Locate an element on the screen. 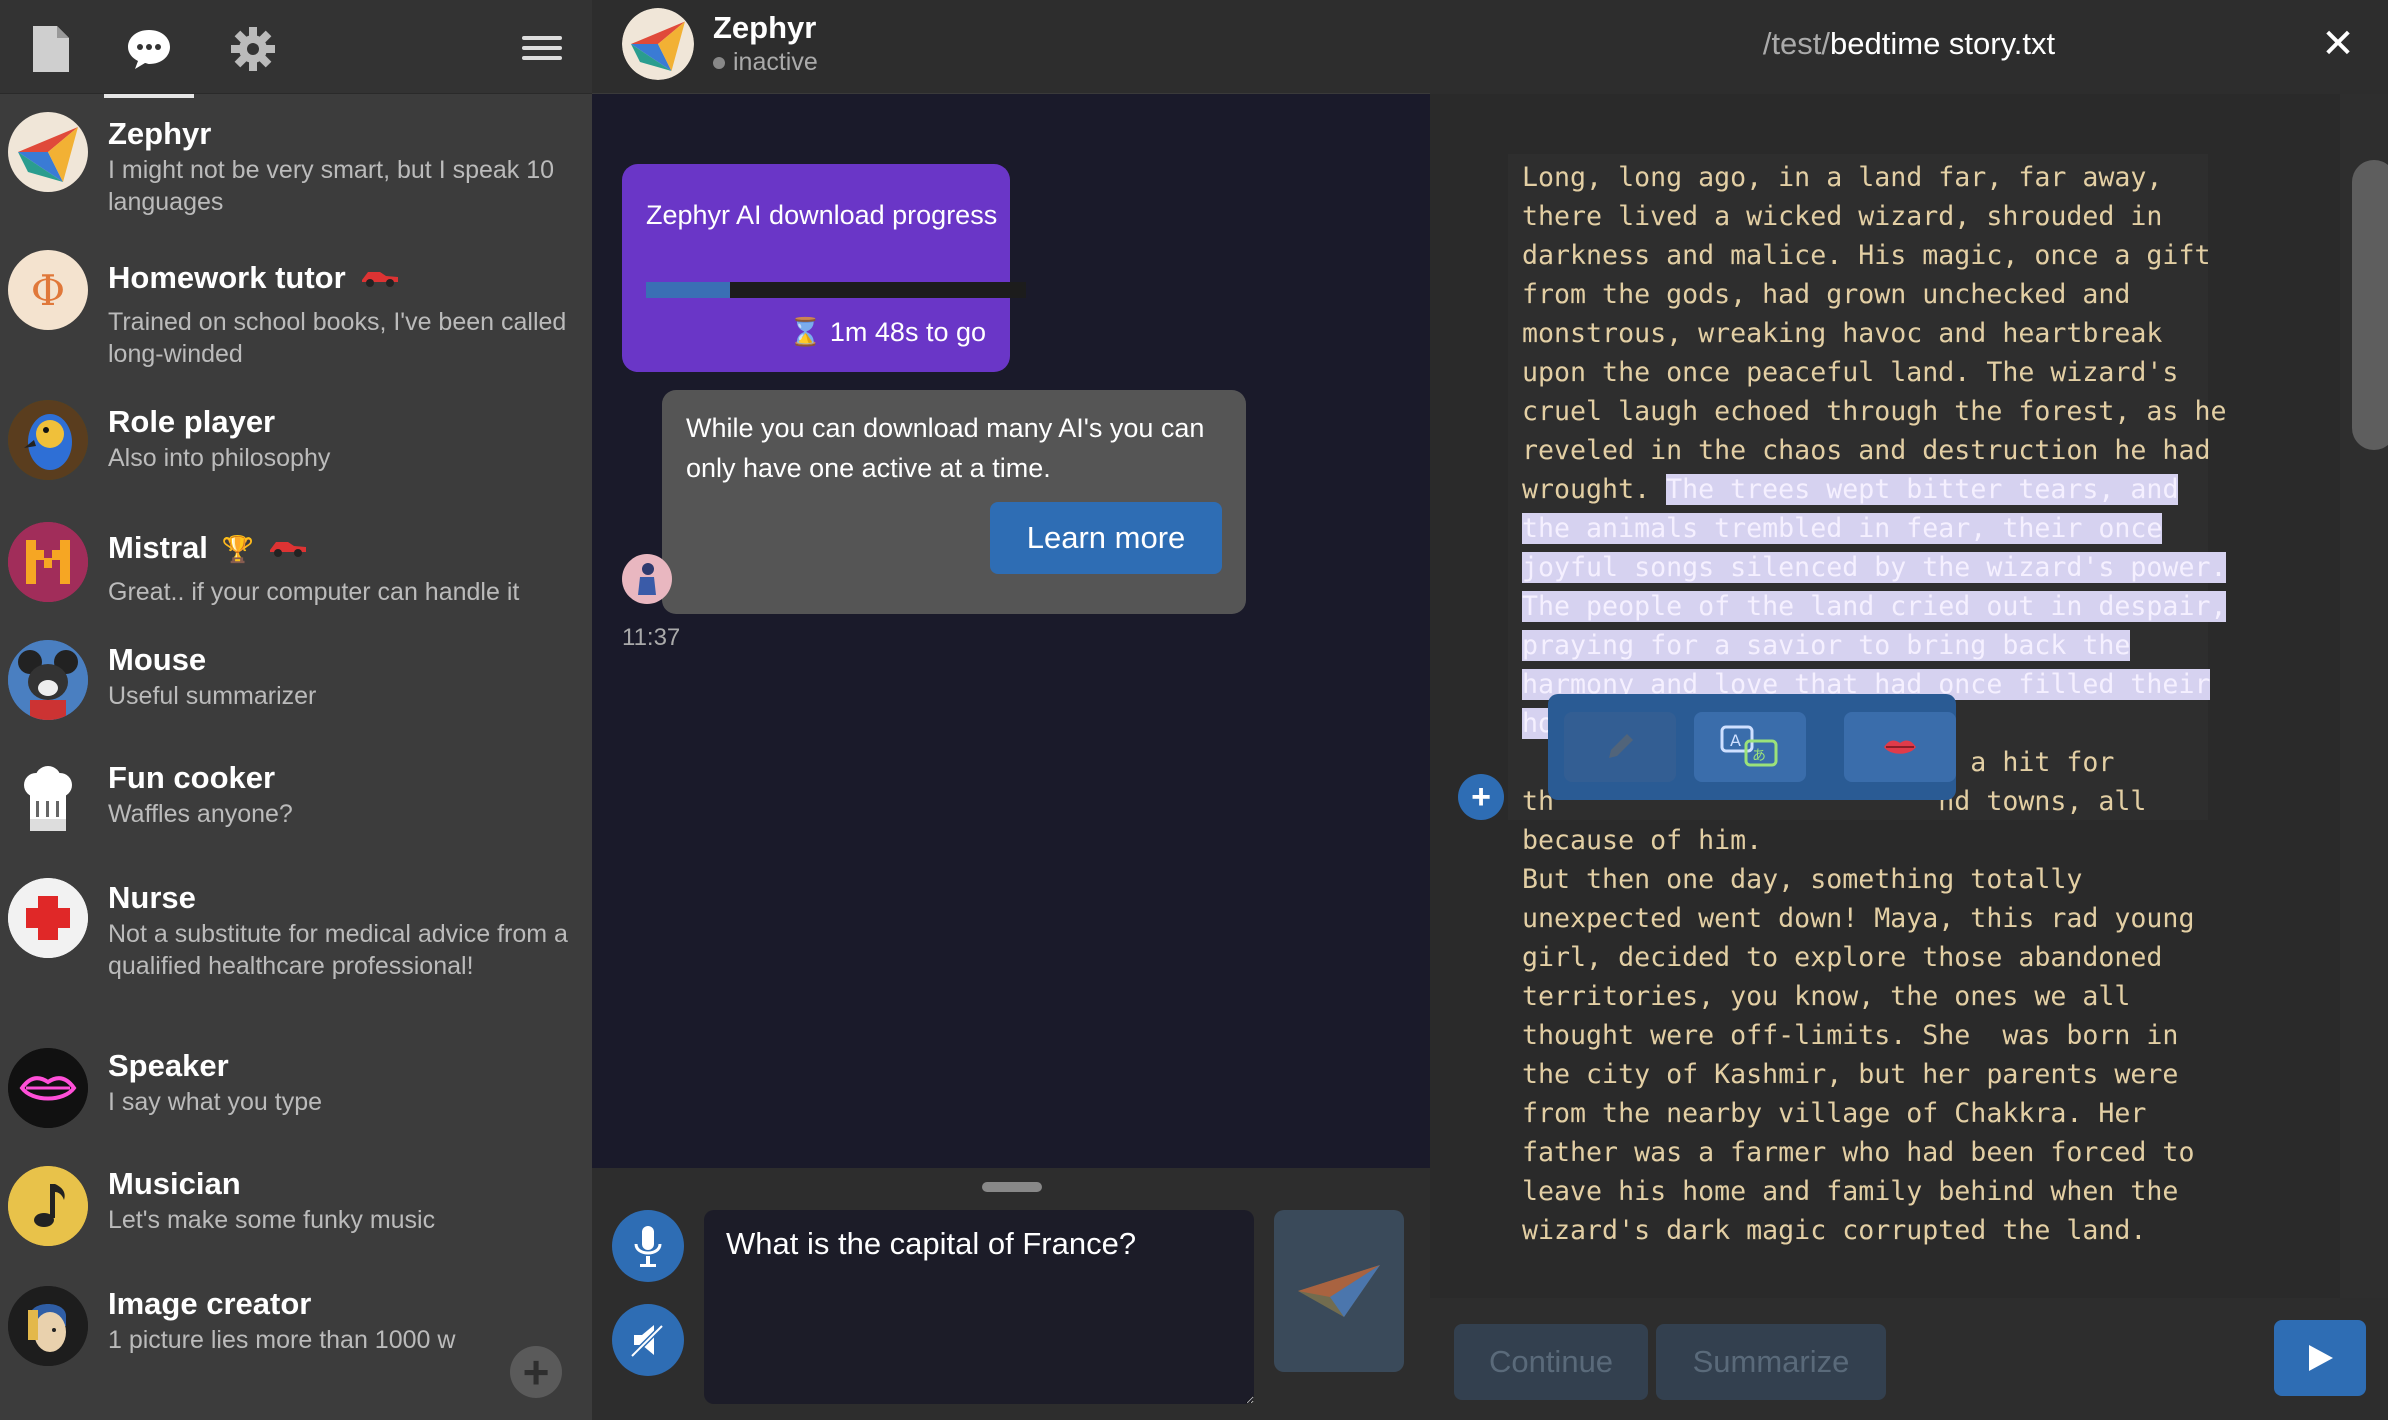 The image size is (2388, 1420). edit-button is located at coordinates (1620, 747).